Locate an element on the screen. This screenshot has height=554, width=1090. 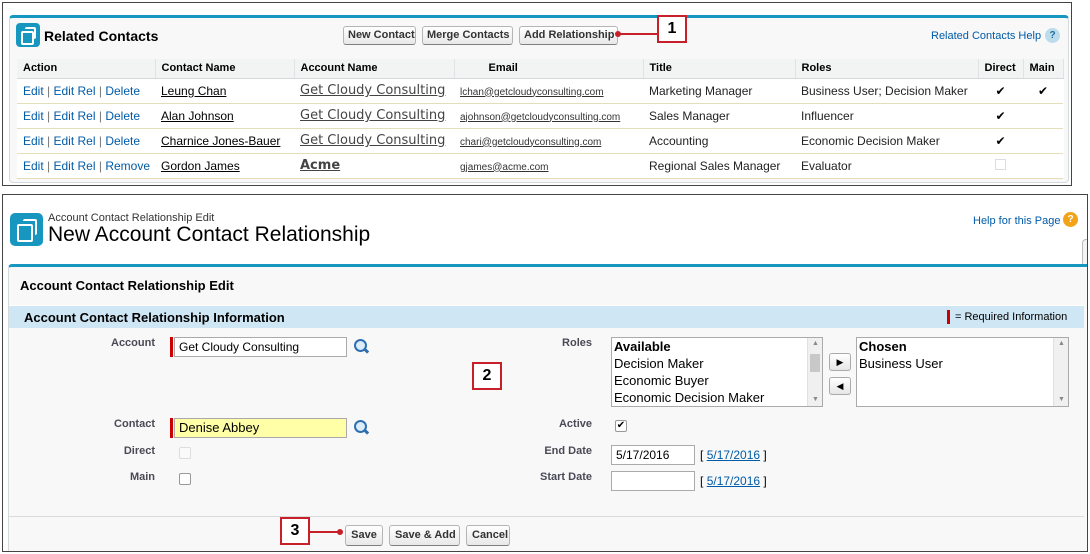
main-checkbox is located at coordinates (185, 479).